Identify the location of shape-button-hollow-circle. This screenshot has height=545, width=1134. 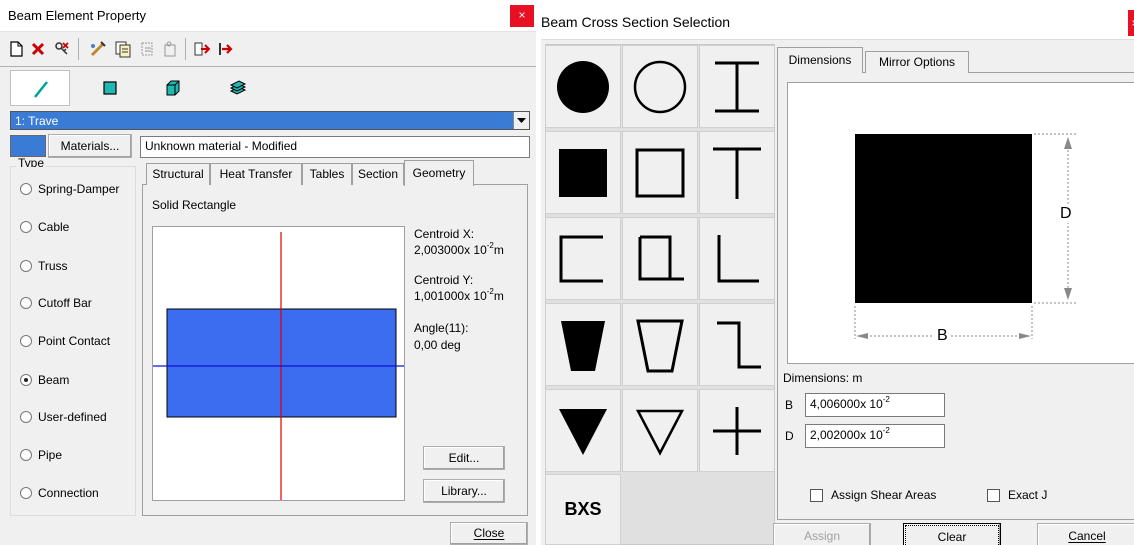
(660, 86).